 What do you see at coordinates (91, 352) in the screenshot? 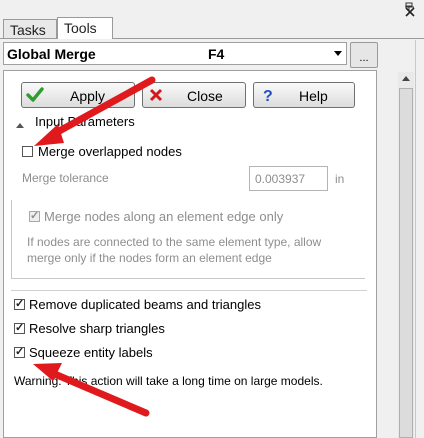
I see `squeeze-labels-label: Squeeze entity labels` at bounding box center [91, 352].